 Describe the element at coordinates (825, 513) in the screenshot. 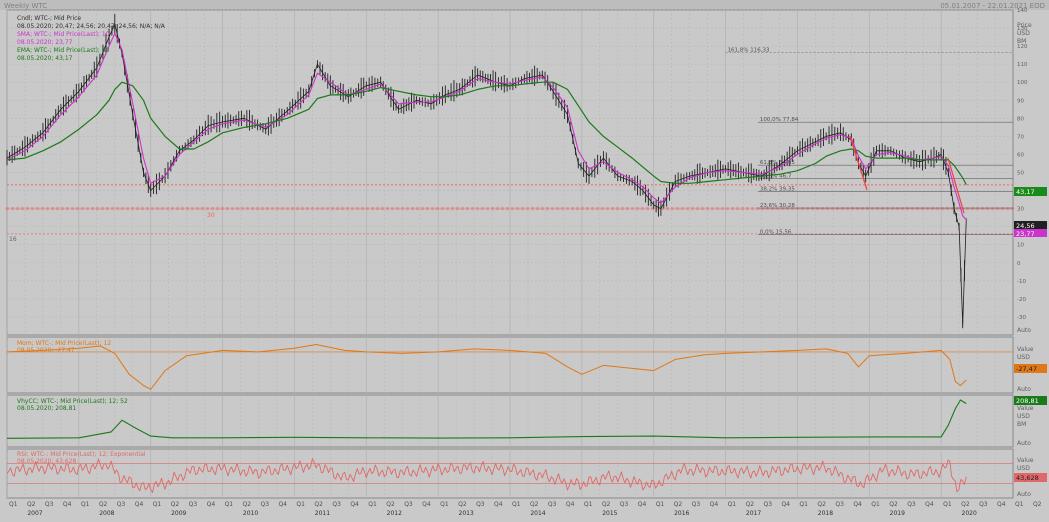

I see `x-tick-year: 2018` at that location.